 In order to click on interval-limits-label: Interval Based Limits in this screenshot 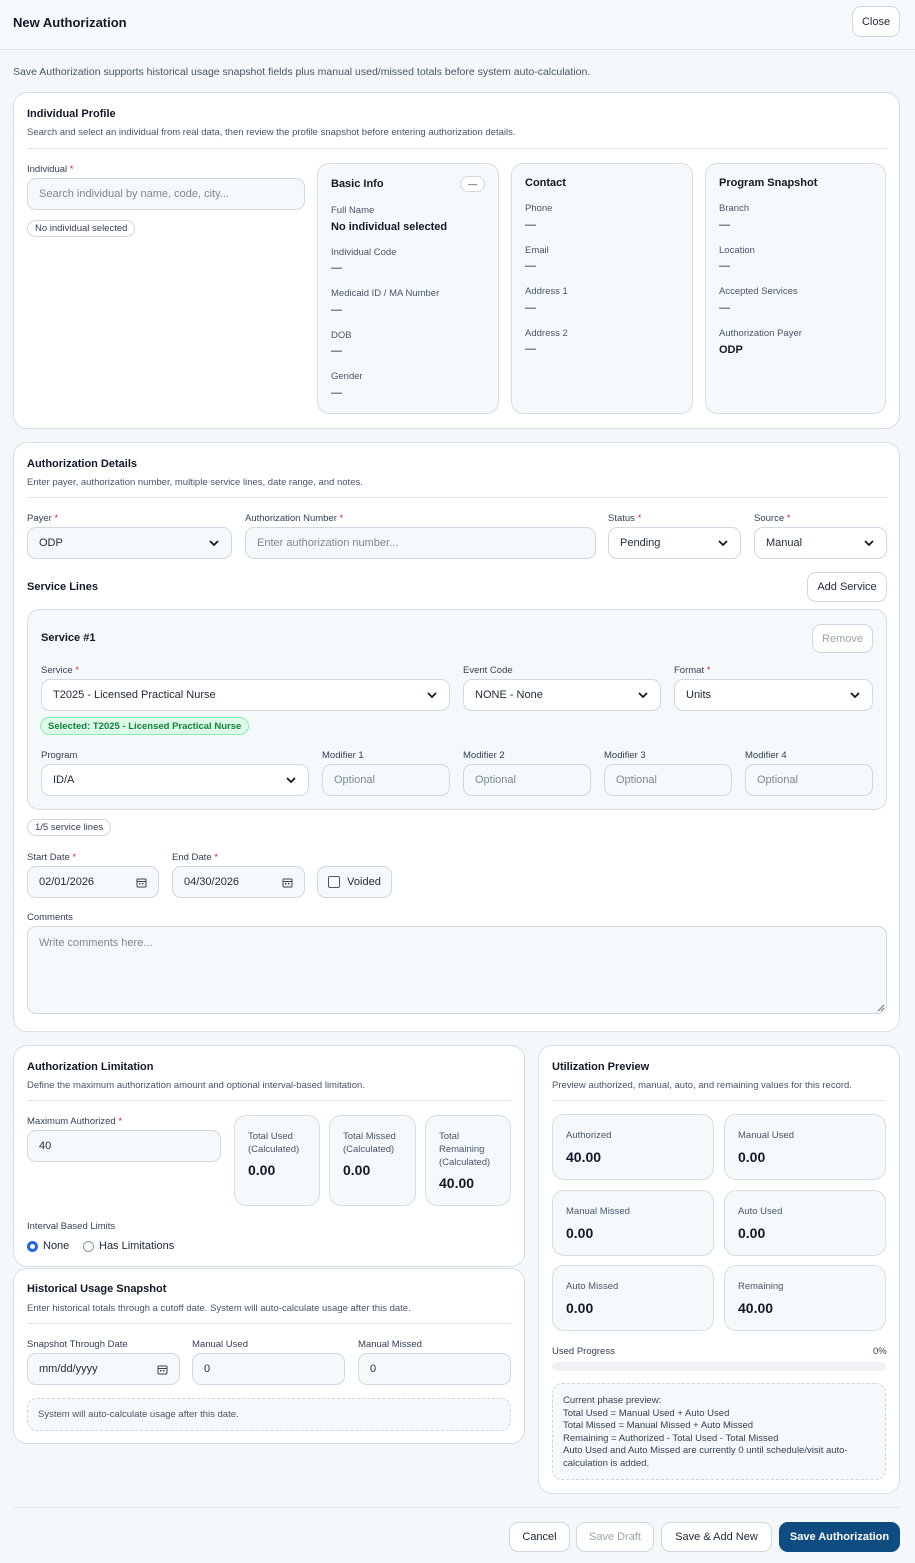, I will do `click(71, 1226)`.